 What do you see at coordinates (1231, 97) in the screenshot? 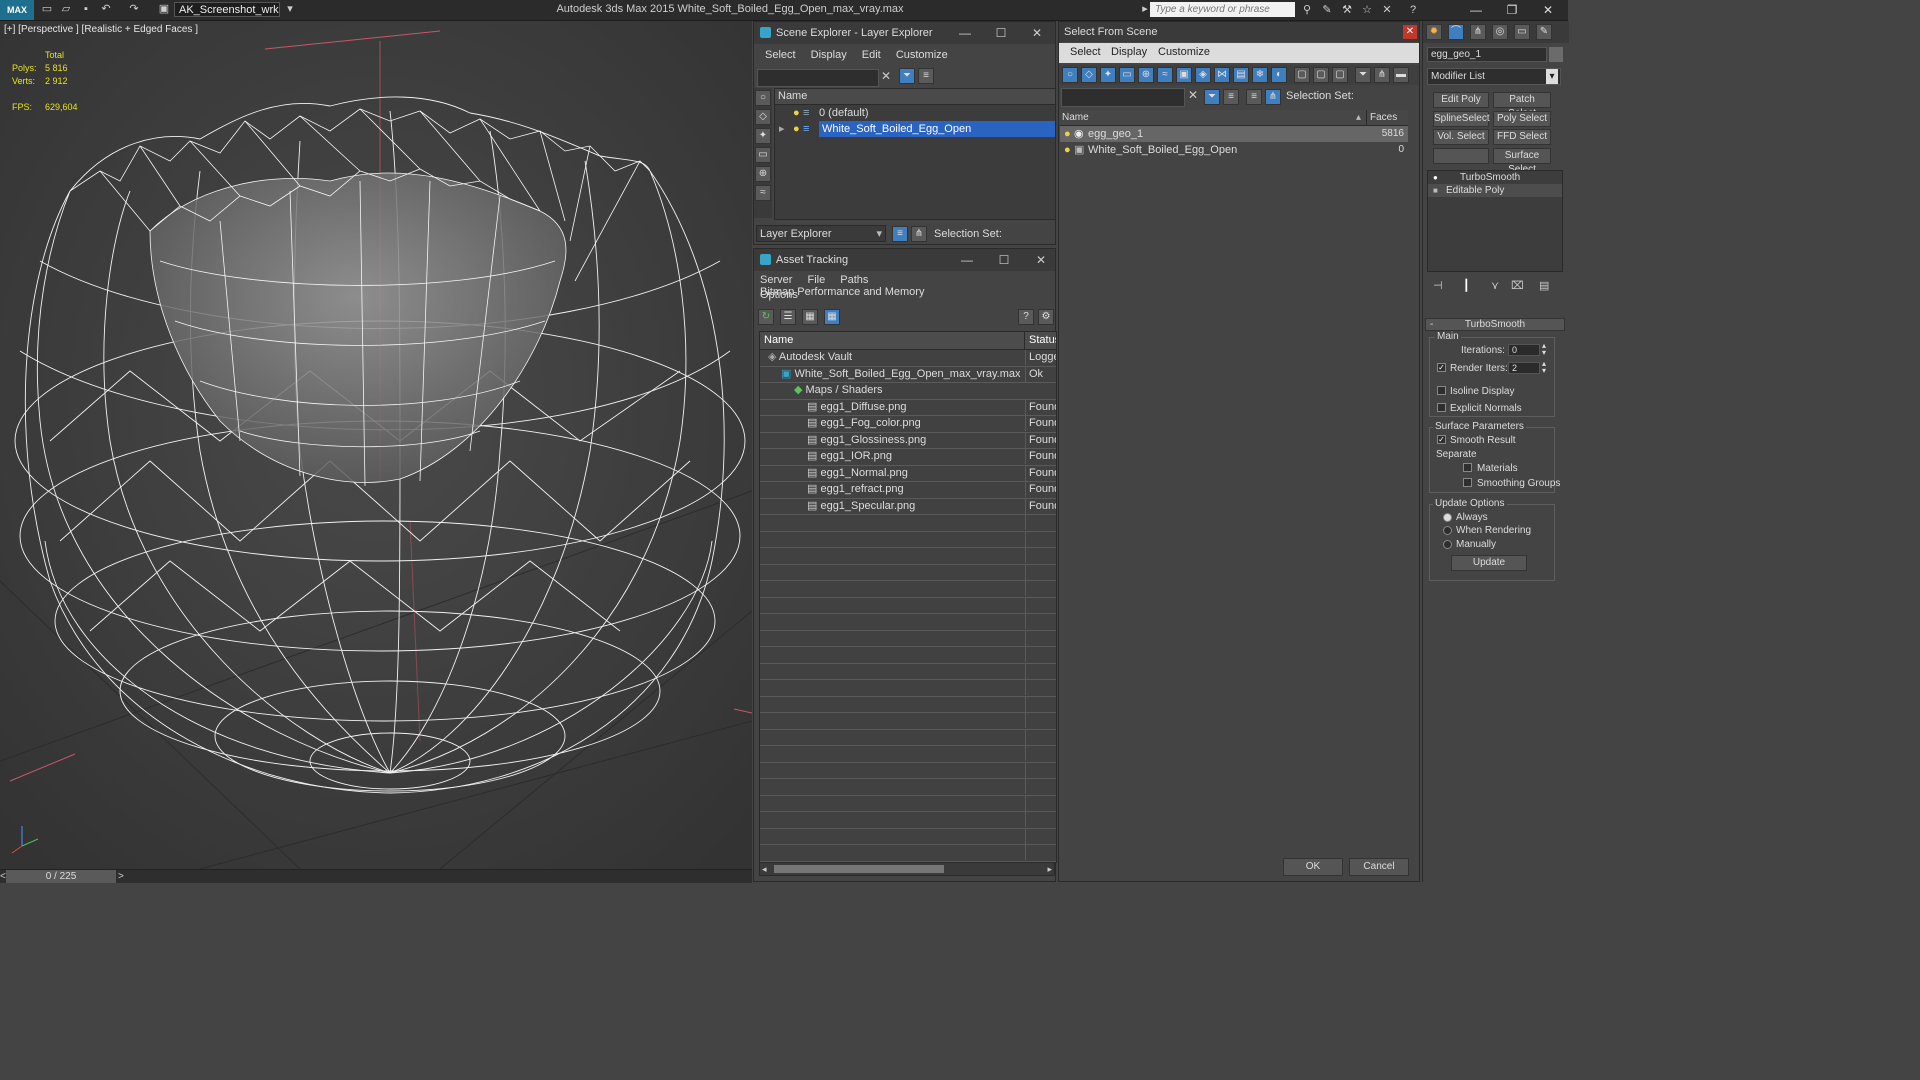
I see `find-case-icon: ≡` at bounding box center [1231, 97].